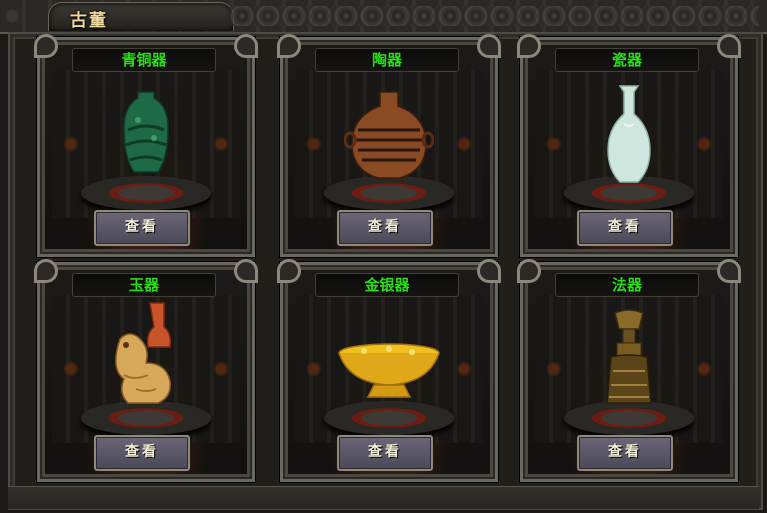  What do you see at coordinates (144, 285) in the screenshot?
I see `item-name: 玉器` at bounding box center [144, 285].